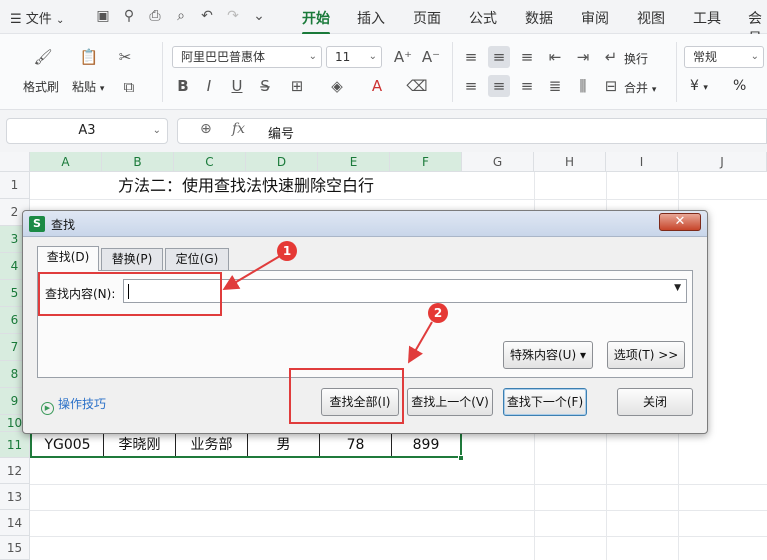  Describe the element at coordinates (327, 309) in the screenshot. I see `annotation-arrows` at that location.